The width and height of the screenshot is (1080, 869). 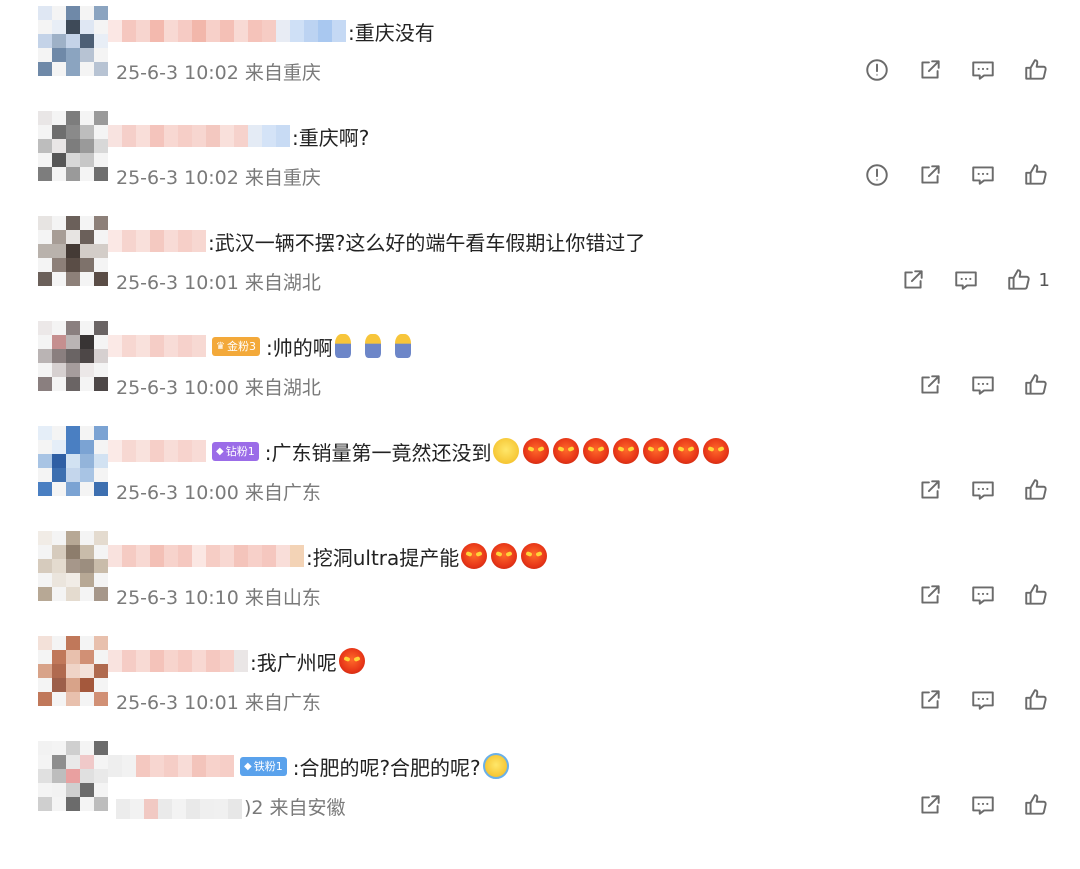 What do you see at coordinates (540, 577) in the screenshot?
I see `comment-item: :挖洞ultra提产能 25-6-3 10:10 来自山东` at bounding box center [540, 577].